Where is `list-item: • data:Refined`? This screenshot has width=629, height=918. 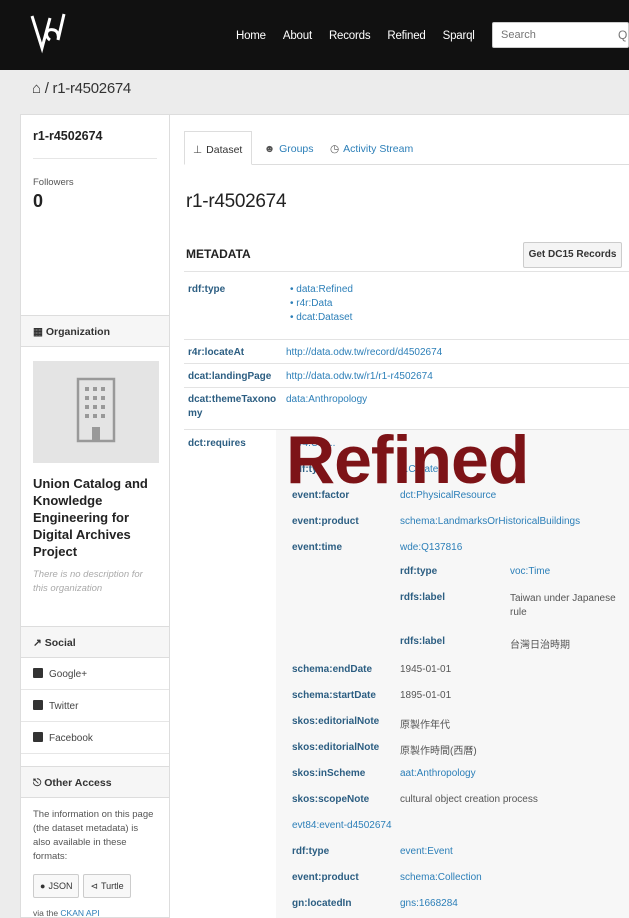 list-item: • data:Refined is located at coordinates (321, 289).